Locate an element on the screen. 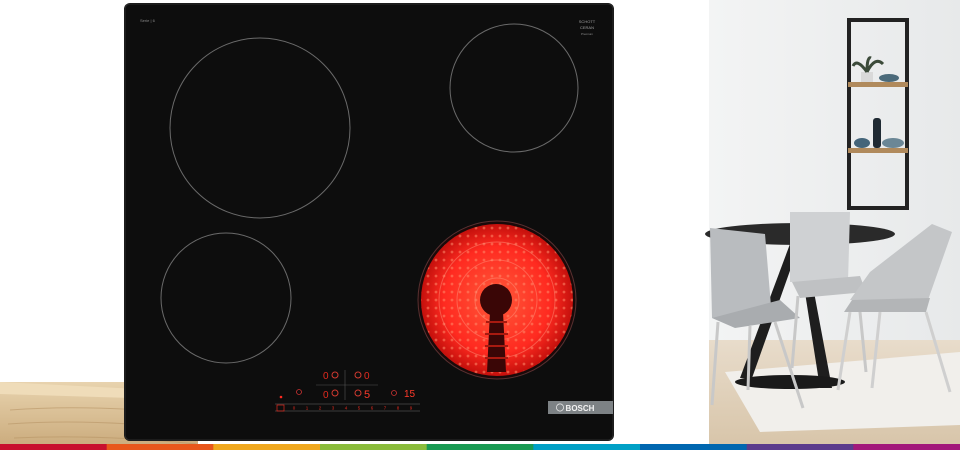 The image size is (960, 450). indicator-light is located at coordinates (281, 397).